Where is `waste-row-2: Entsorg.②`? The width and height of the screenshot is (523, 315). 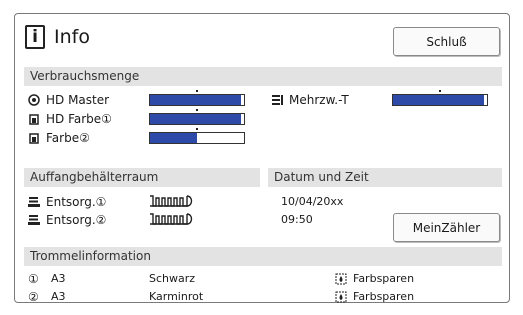 waste-row-2: Entsorg.② is located at coordinates (67, 220).